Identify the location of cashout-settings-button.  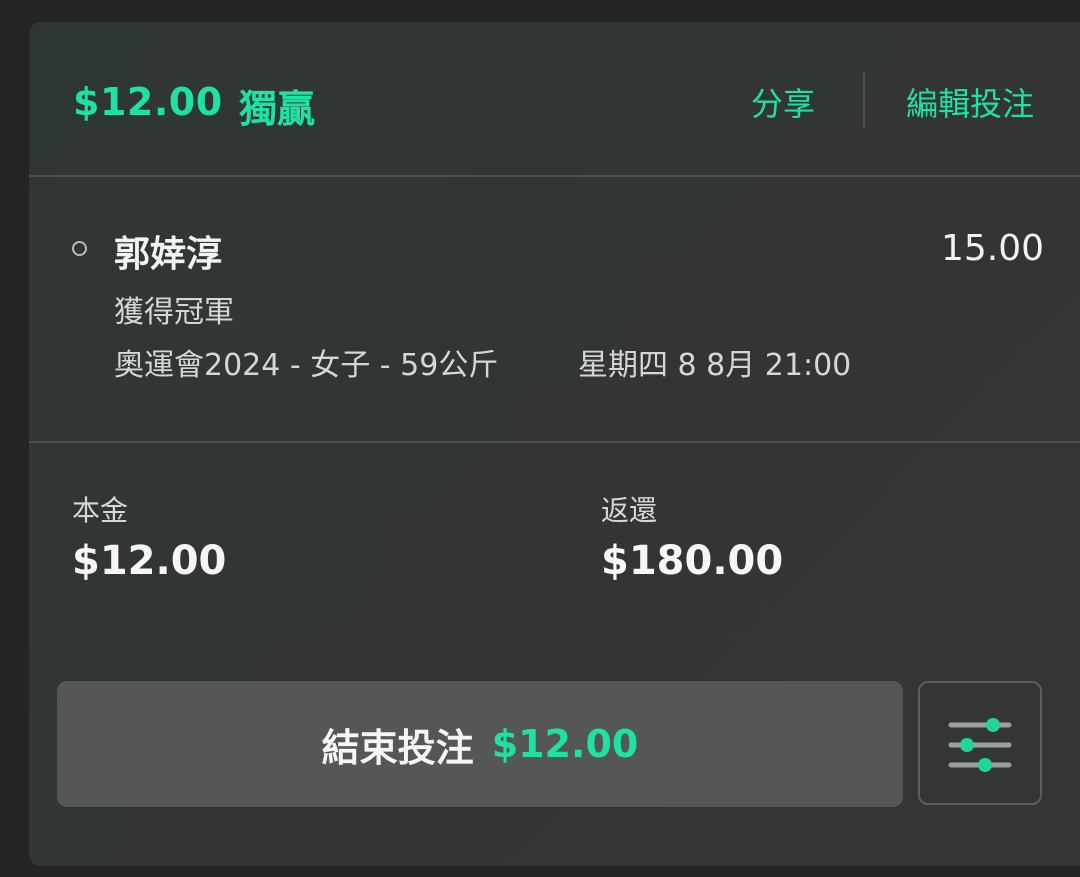
(980, 743).